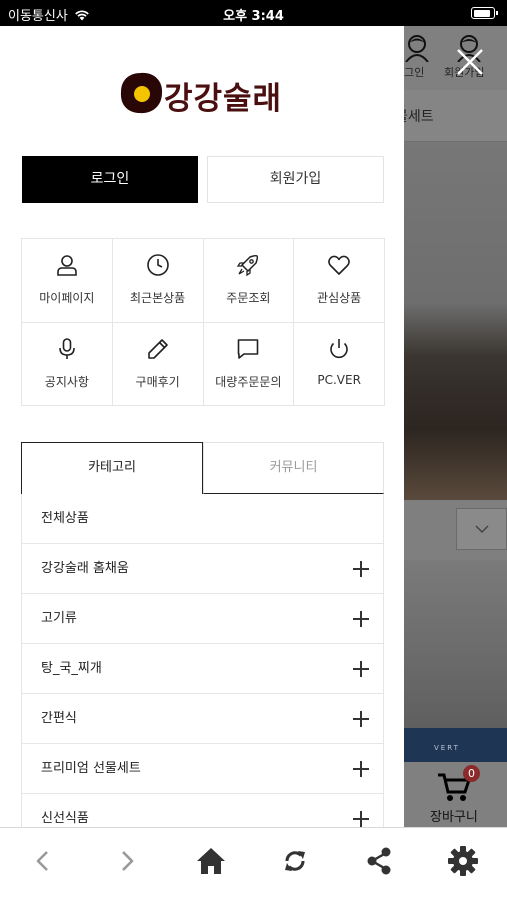  Describe the element at coordinates (211, 861) in the screenshot. I see `home-icon` at that location.